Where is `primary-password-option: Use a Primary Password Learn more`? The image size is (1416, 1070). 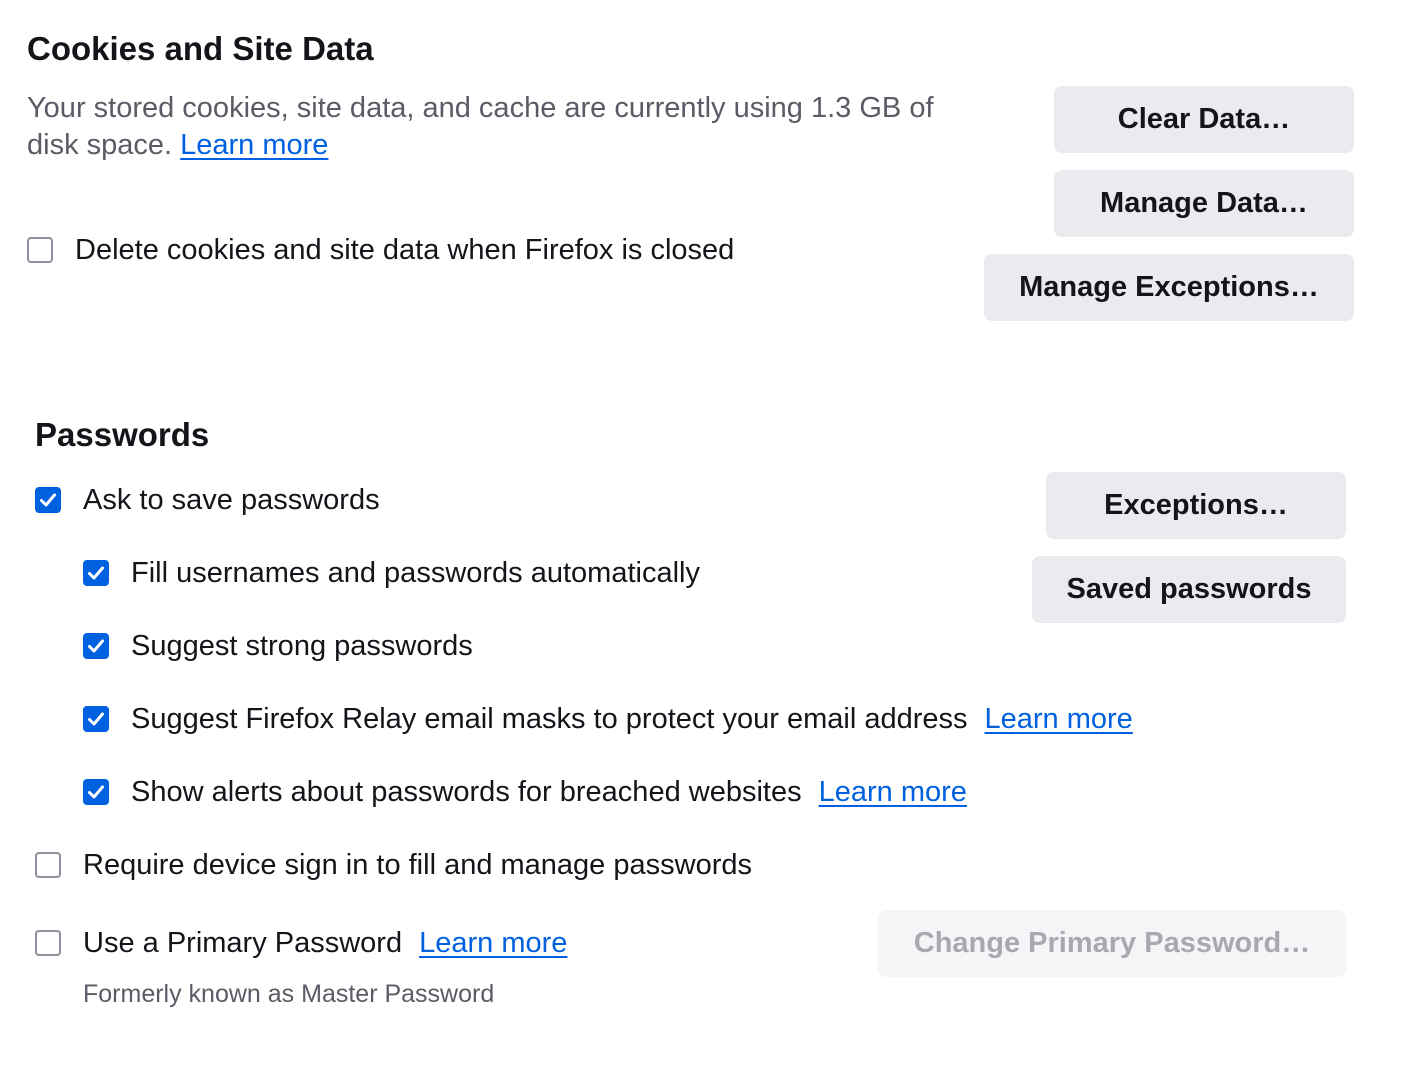
primary-password-option: Use a Primary Password Learn more is located at coordinates (301, 943).